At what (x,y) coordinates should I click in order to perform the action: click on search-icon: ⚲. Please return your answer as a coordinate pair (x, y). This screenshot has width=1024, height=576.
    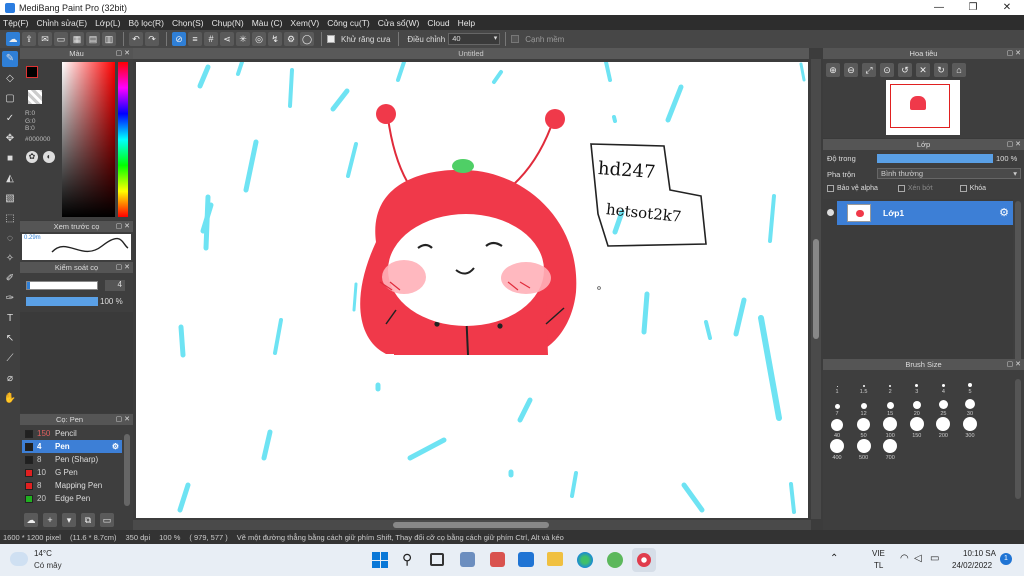
    Looking at the image, I should click on (407, 559).